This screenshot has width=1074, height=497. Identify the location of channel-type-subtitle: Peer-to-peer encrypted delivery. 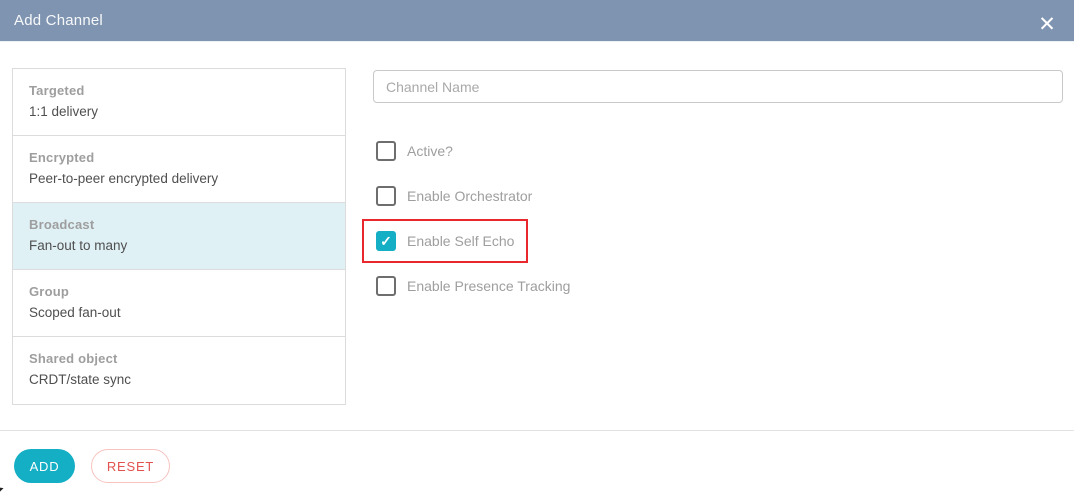
(124, 178).